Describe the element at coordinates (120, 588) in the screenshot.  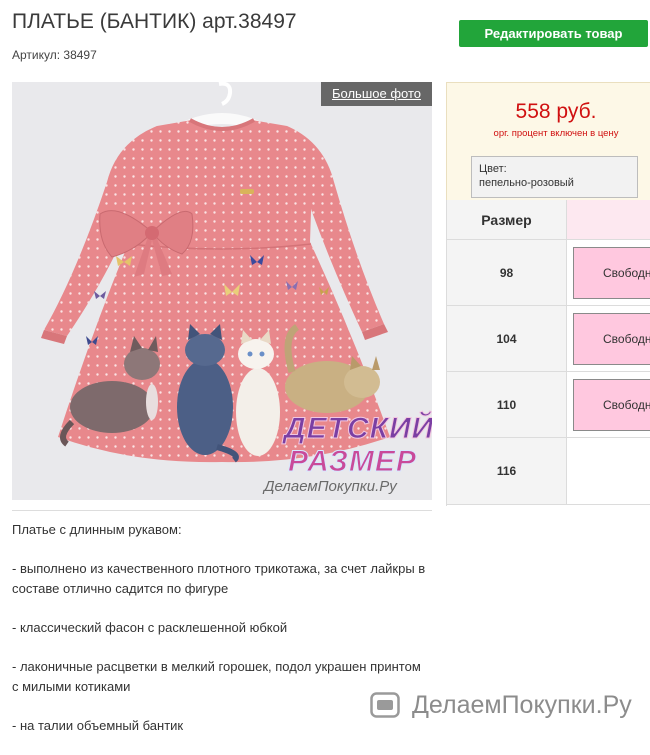
I see `description-line: составе отлично садится по фигуре` at that location.